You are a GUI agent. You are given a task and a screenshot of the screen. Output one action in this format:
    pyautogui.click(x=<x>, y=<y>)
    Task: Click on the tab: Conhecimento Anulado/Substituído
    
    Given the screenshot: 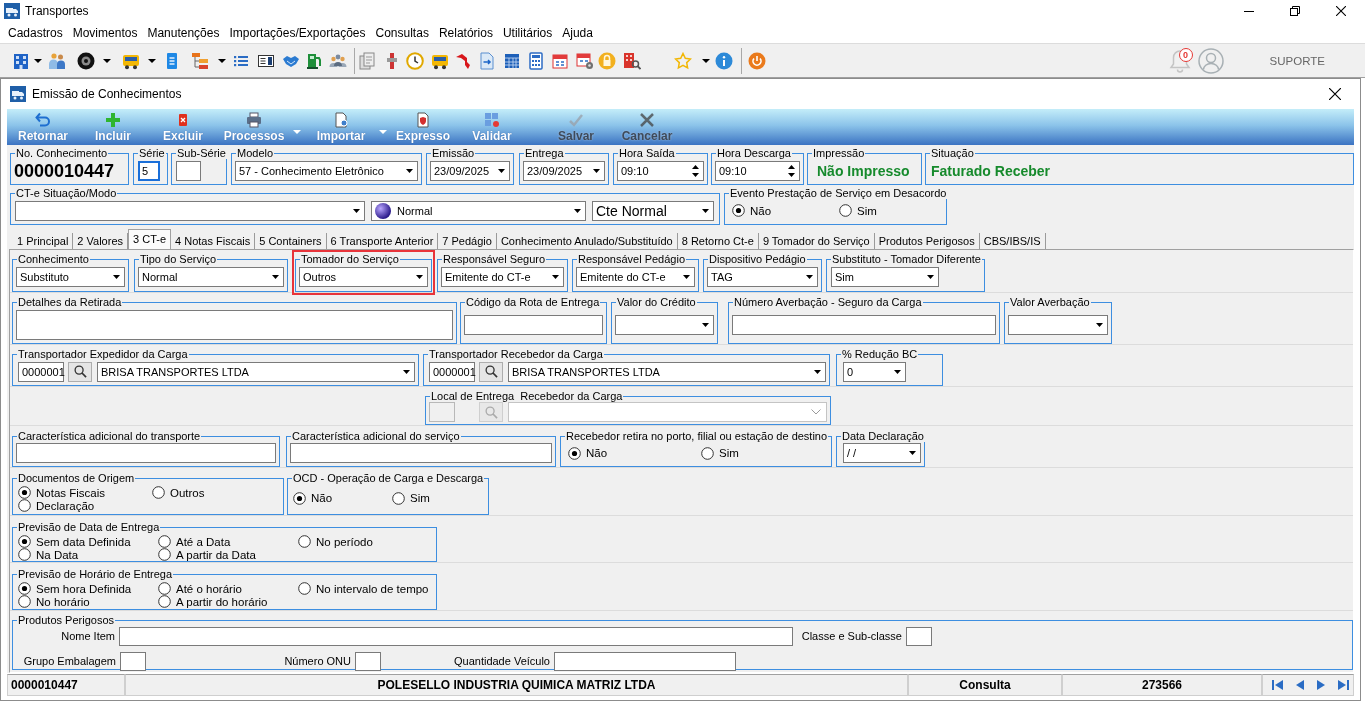 What is the action you would take?
    pyautogui.click(x=587, y=241)
    